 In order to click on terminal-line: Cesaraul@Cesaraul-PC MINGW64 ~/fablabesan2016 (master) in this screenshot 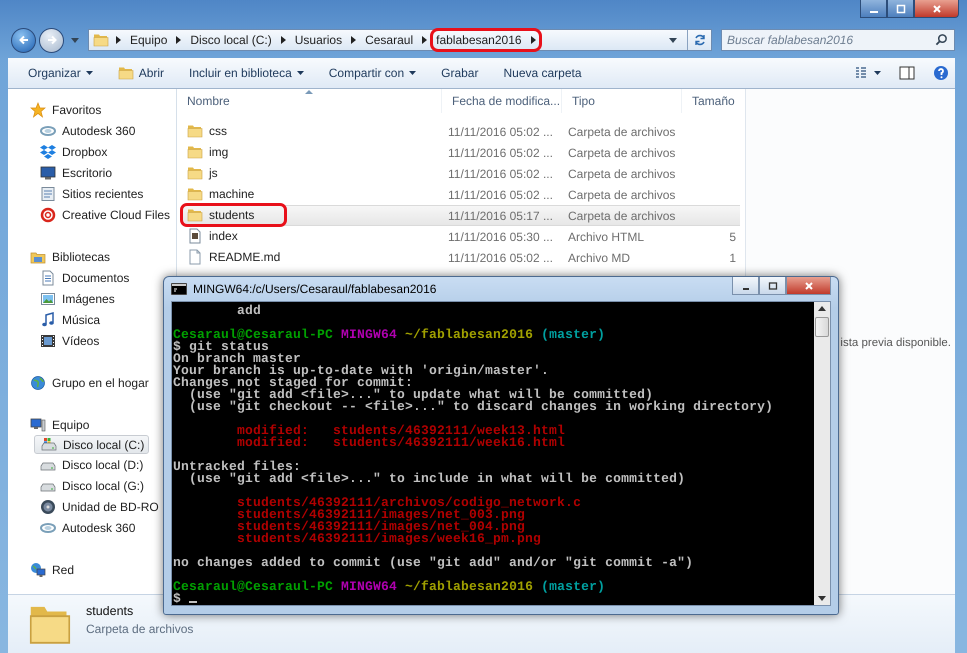, I will do `click(389, 335)`.